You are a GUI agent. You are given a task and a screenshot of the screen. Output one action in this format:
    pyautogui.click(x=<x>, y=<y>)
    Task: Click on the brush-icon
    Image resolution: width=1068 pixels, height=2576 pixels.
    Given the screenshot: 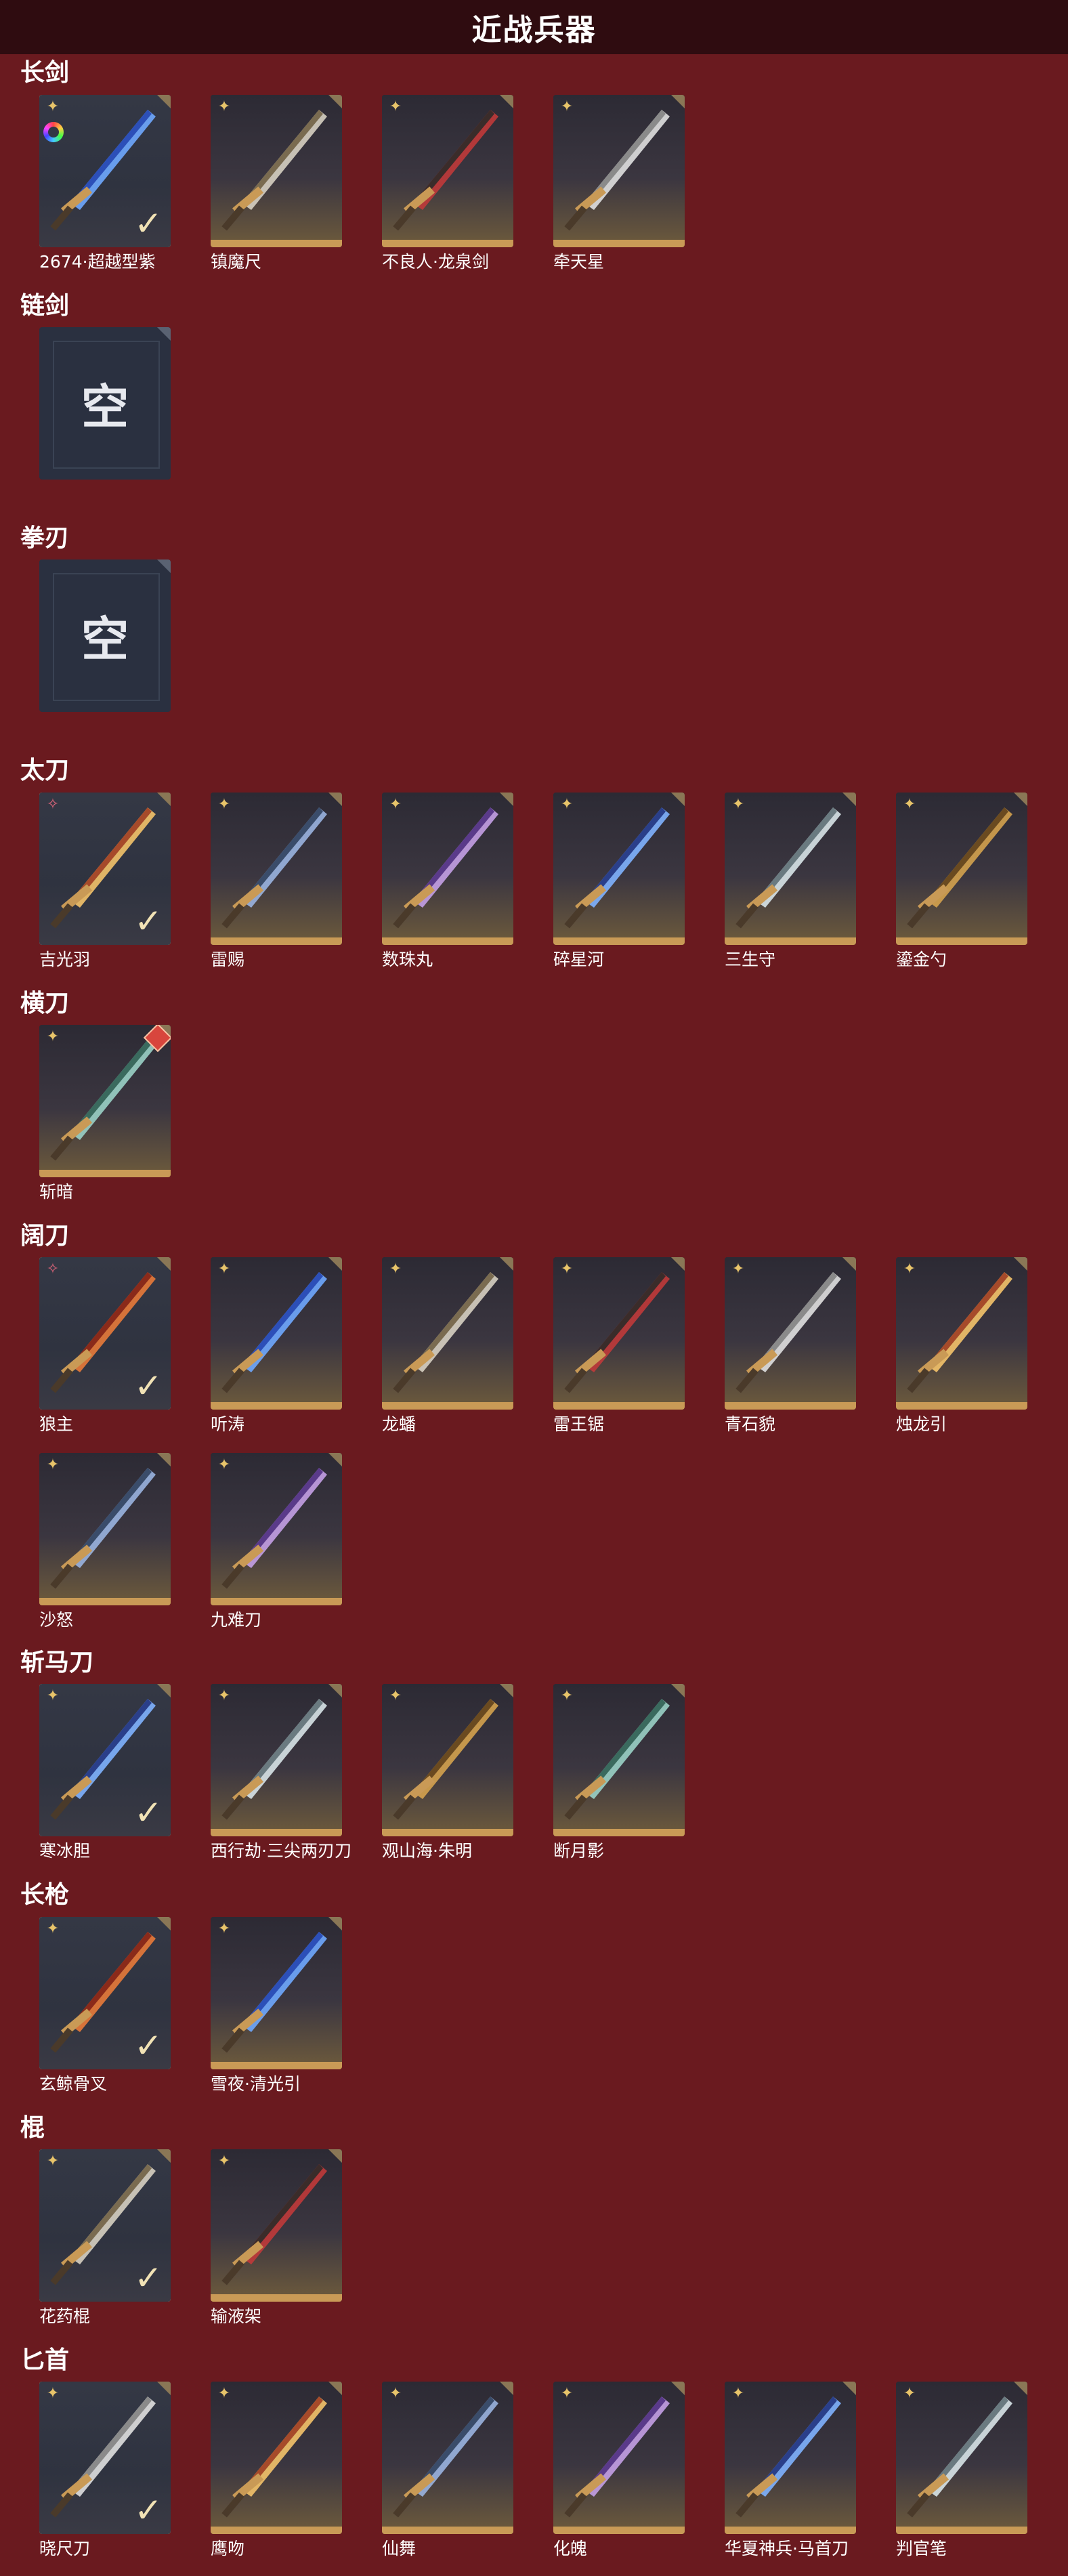 What is the action you would take?
    pyautogui.click(x=959, y=2457)
    